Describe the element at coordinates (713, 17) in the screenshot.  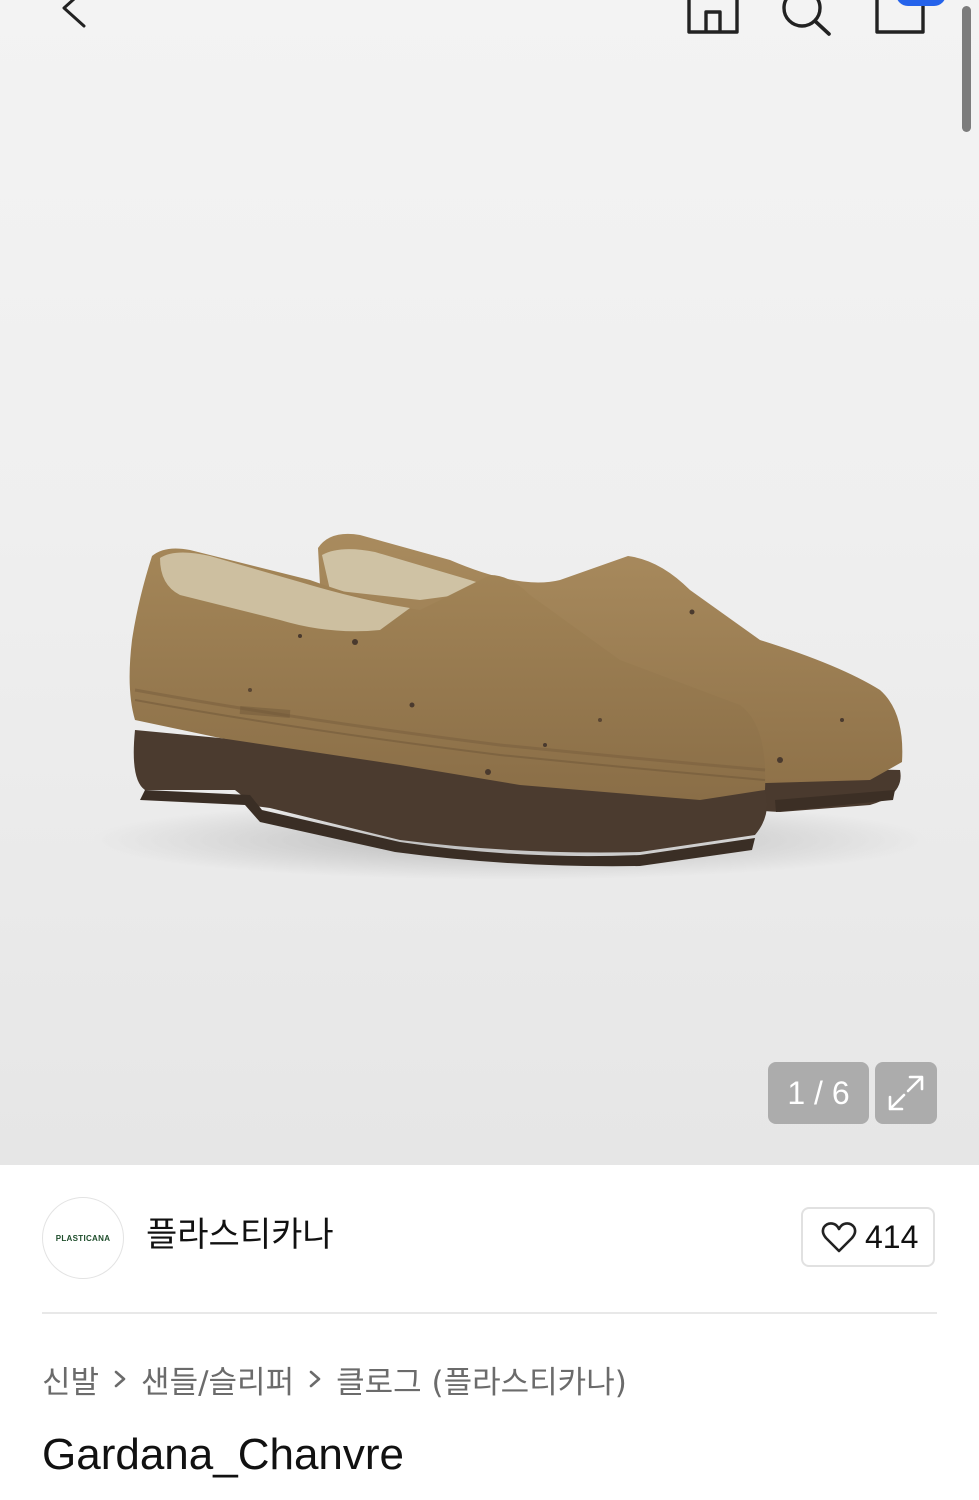
I see `home-icon` at that location.